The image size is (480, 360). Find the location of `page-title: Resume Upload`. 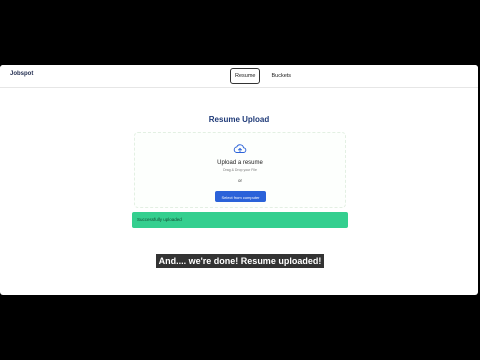

page-title: Resume Upload is located at coordinates (239, 119).